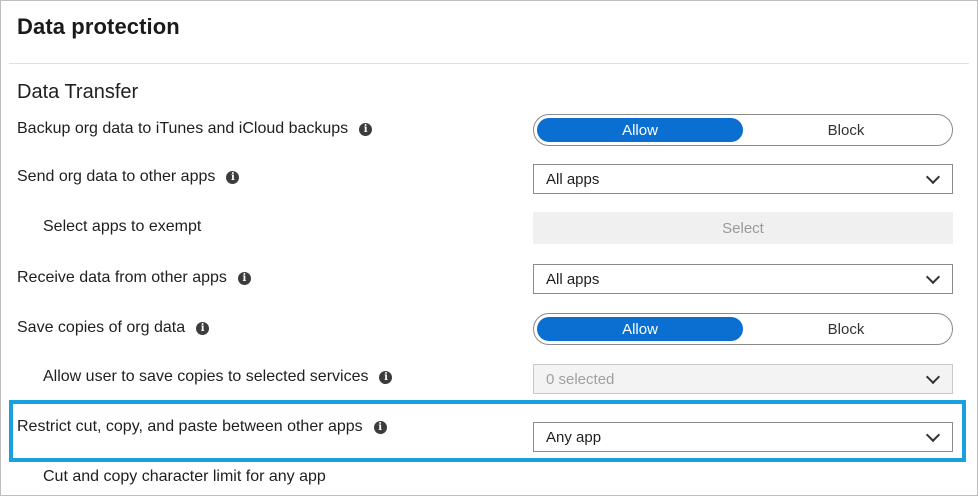 Image resolution: width=978 pixels, height=496 pixels. I want to click on send-label-text: Send org data to other apps, so click(116, 176).